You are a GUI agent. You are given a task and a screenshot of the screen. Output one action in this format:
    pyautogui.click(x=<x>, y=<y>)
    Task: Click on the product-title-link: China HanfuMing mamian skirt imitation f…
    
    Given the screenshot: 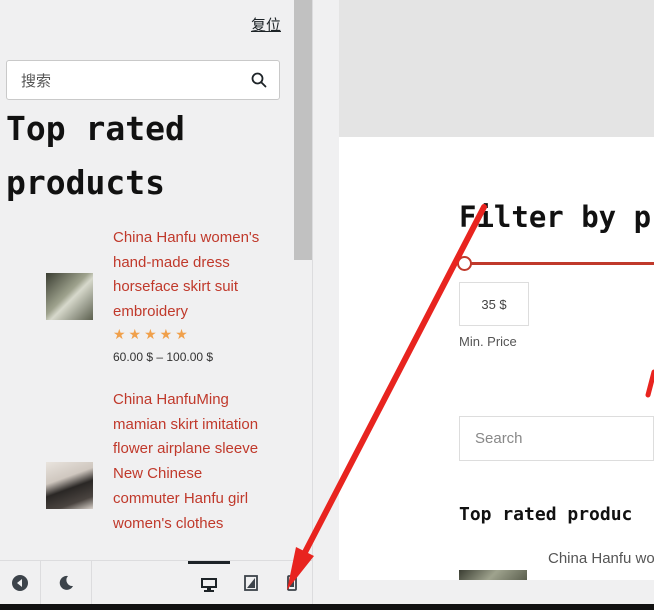 What is the action you would take?
    pyautogui.click(x=193, y=462)
    